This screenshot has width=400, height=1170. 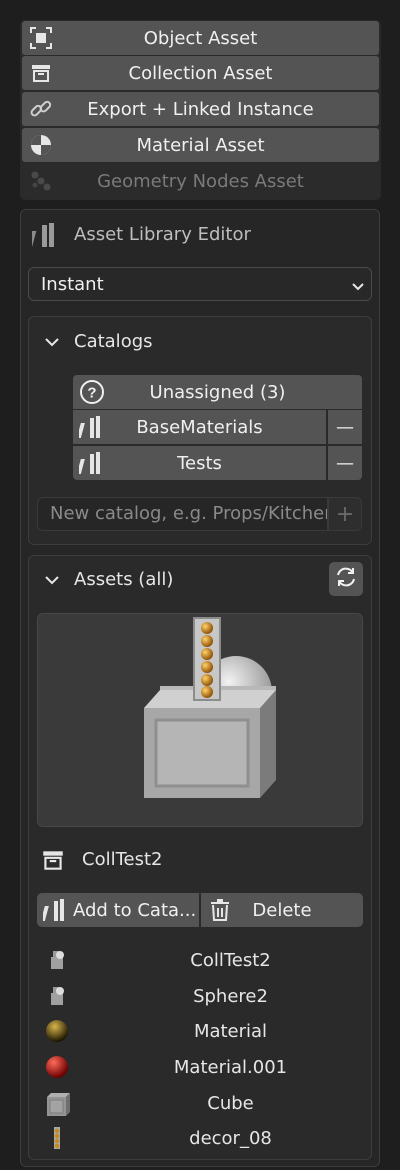 I want to click on geometry-nodes-icon, so click(x=41, y=181).